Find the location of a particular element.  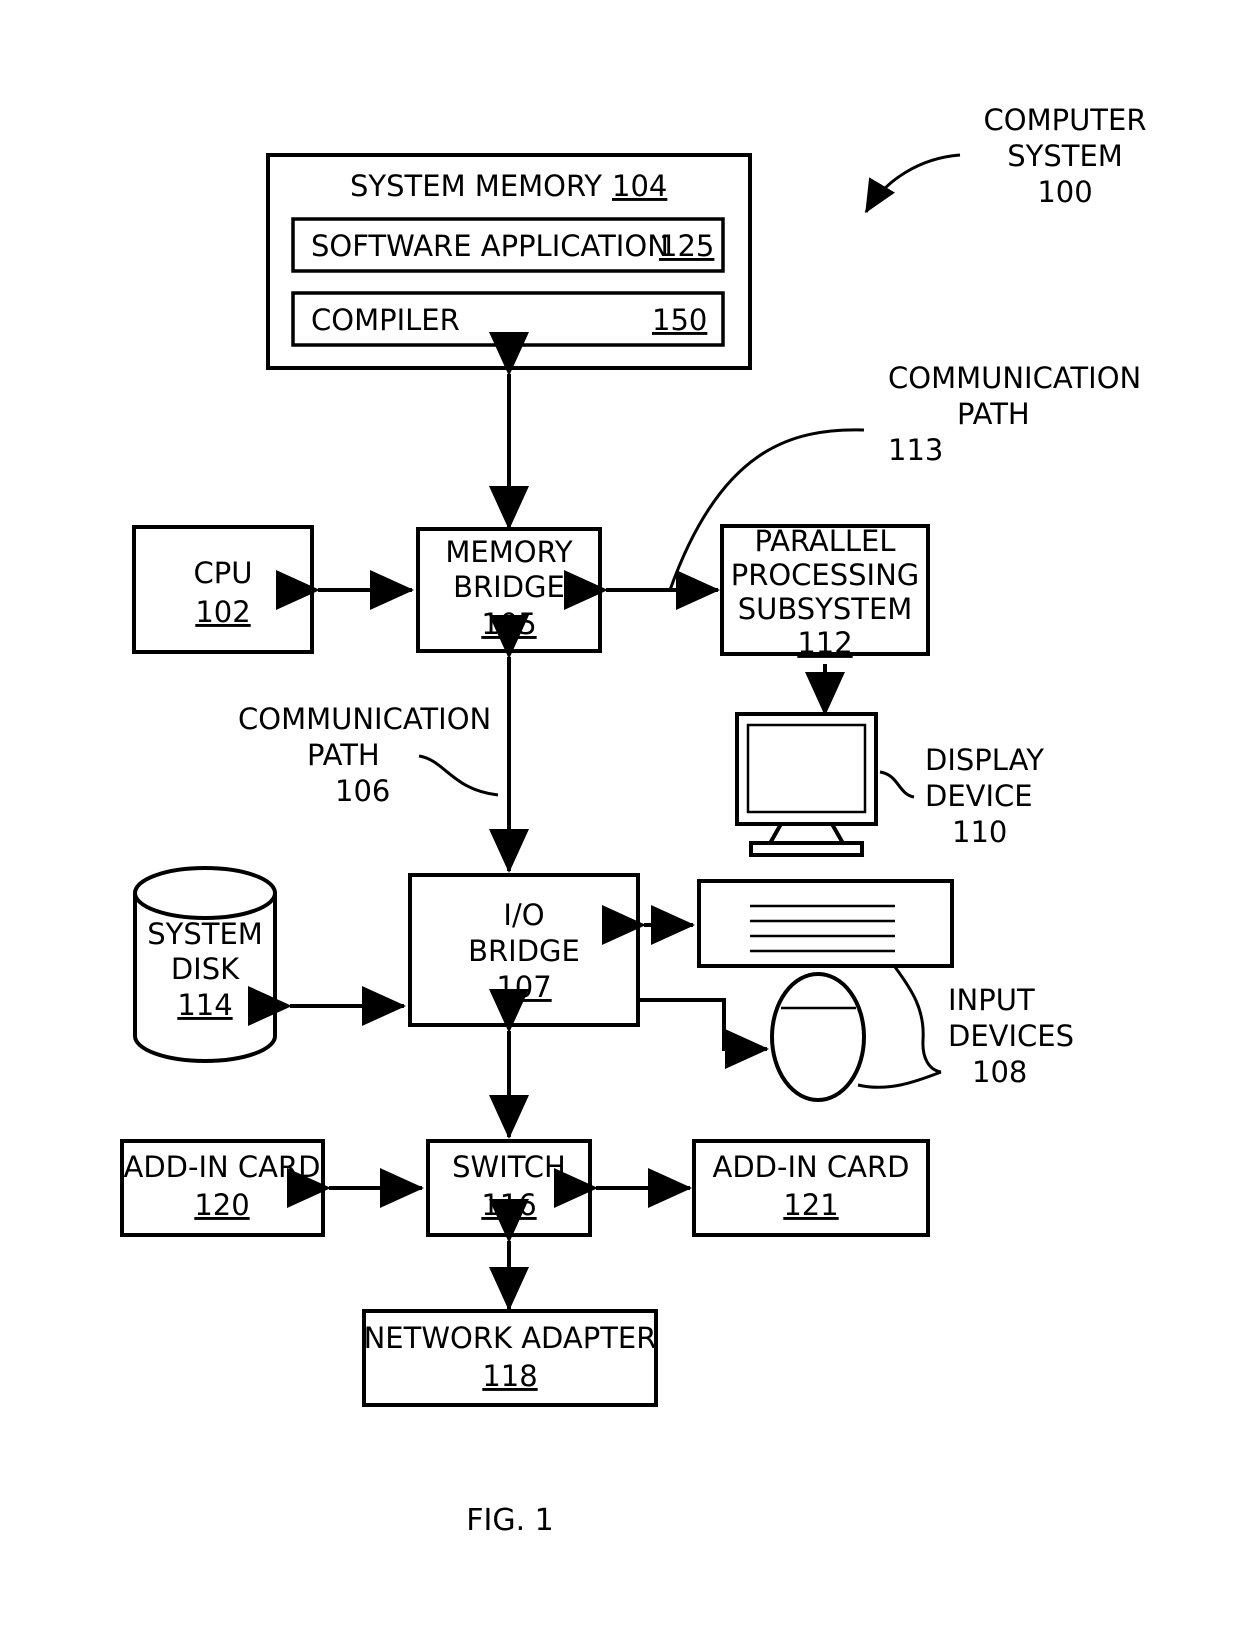

network-adapter-ref: 118 is located at coordinates (509, 1376).